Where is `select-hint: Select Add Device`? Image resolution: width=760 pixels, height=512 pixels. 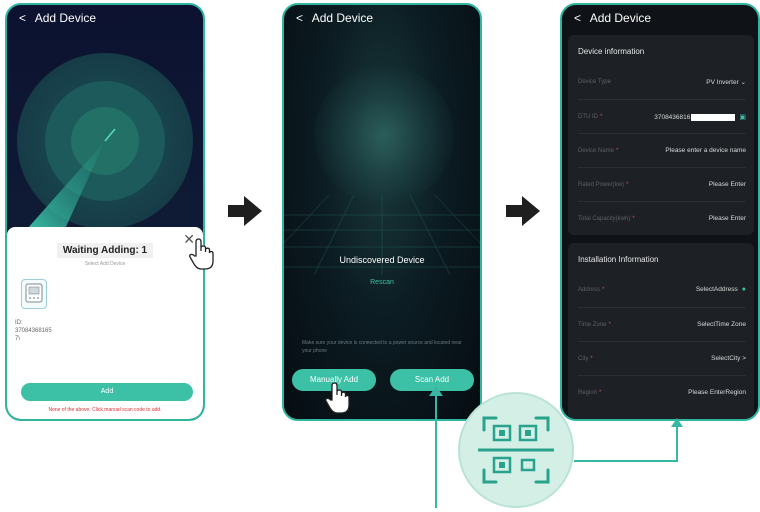
select-hint: Select Add Device is located at coordinates (105, 264).